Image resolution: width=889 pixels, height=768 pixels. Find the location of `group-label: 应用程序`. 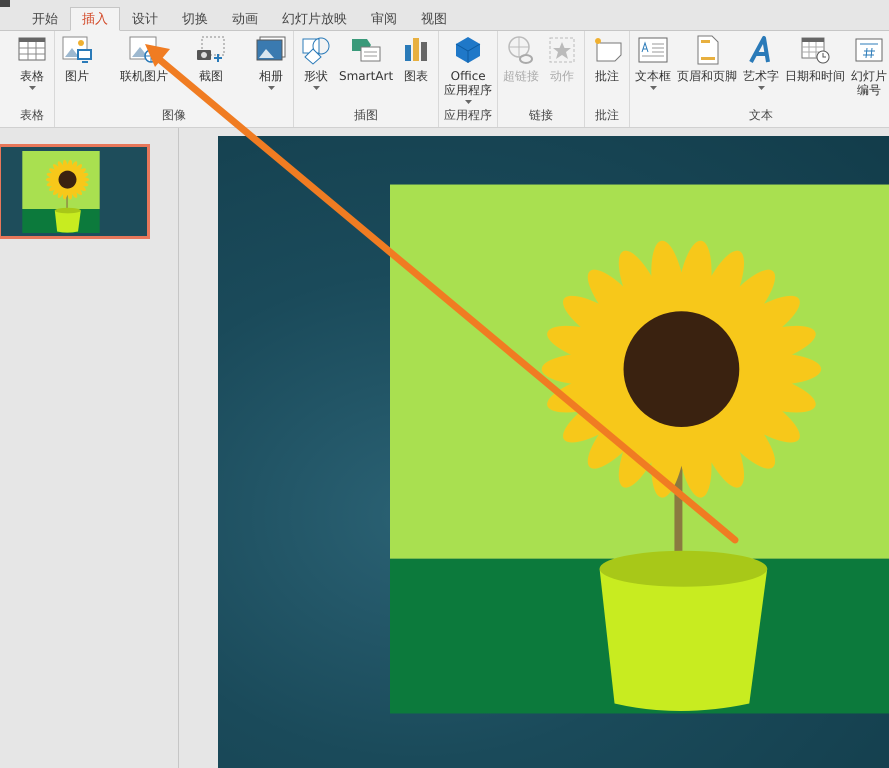

group-label: 应用程序 is located at coordinates (468, 115).